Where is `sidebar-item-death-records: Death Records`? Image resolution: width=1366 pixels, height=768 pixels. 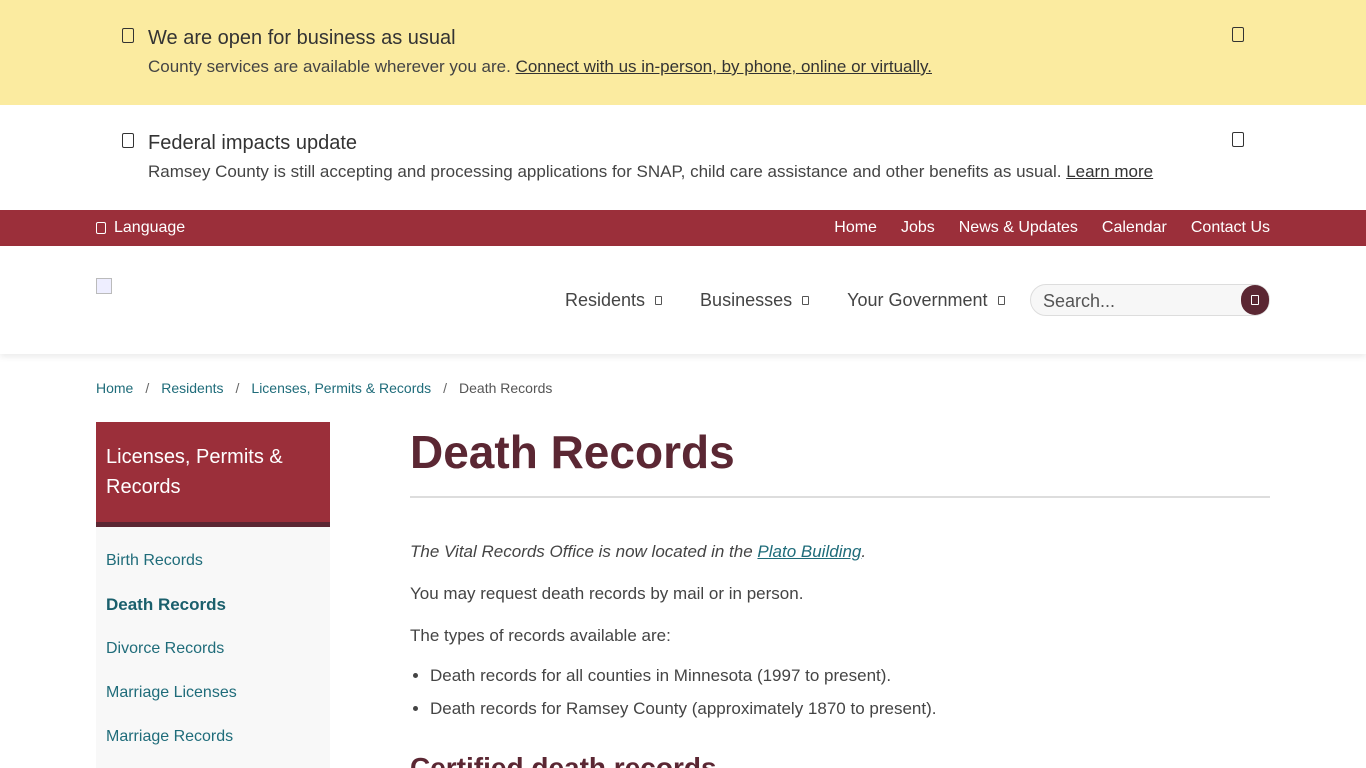 sidebar-item-death-records: Death Records is located at coordinates (213, 605).